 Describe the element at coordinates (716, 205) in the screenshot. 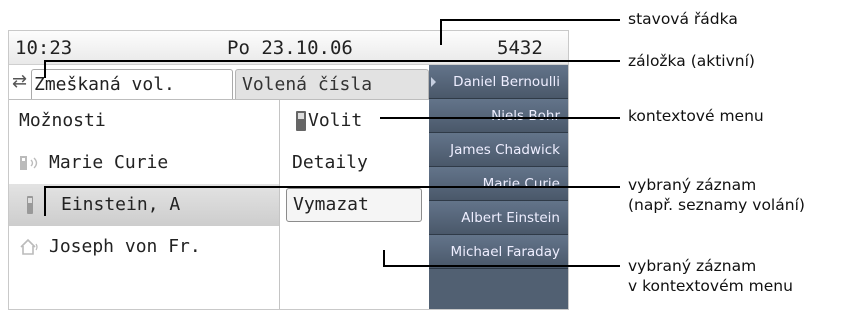

I see `annotation-selected-entry-note: (např. seznamy volání)` at that location.